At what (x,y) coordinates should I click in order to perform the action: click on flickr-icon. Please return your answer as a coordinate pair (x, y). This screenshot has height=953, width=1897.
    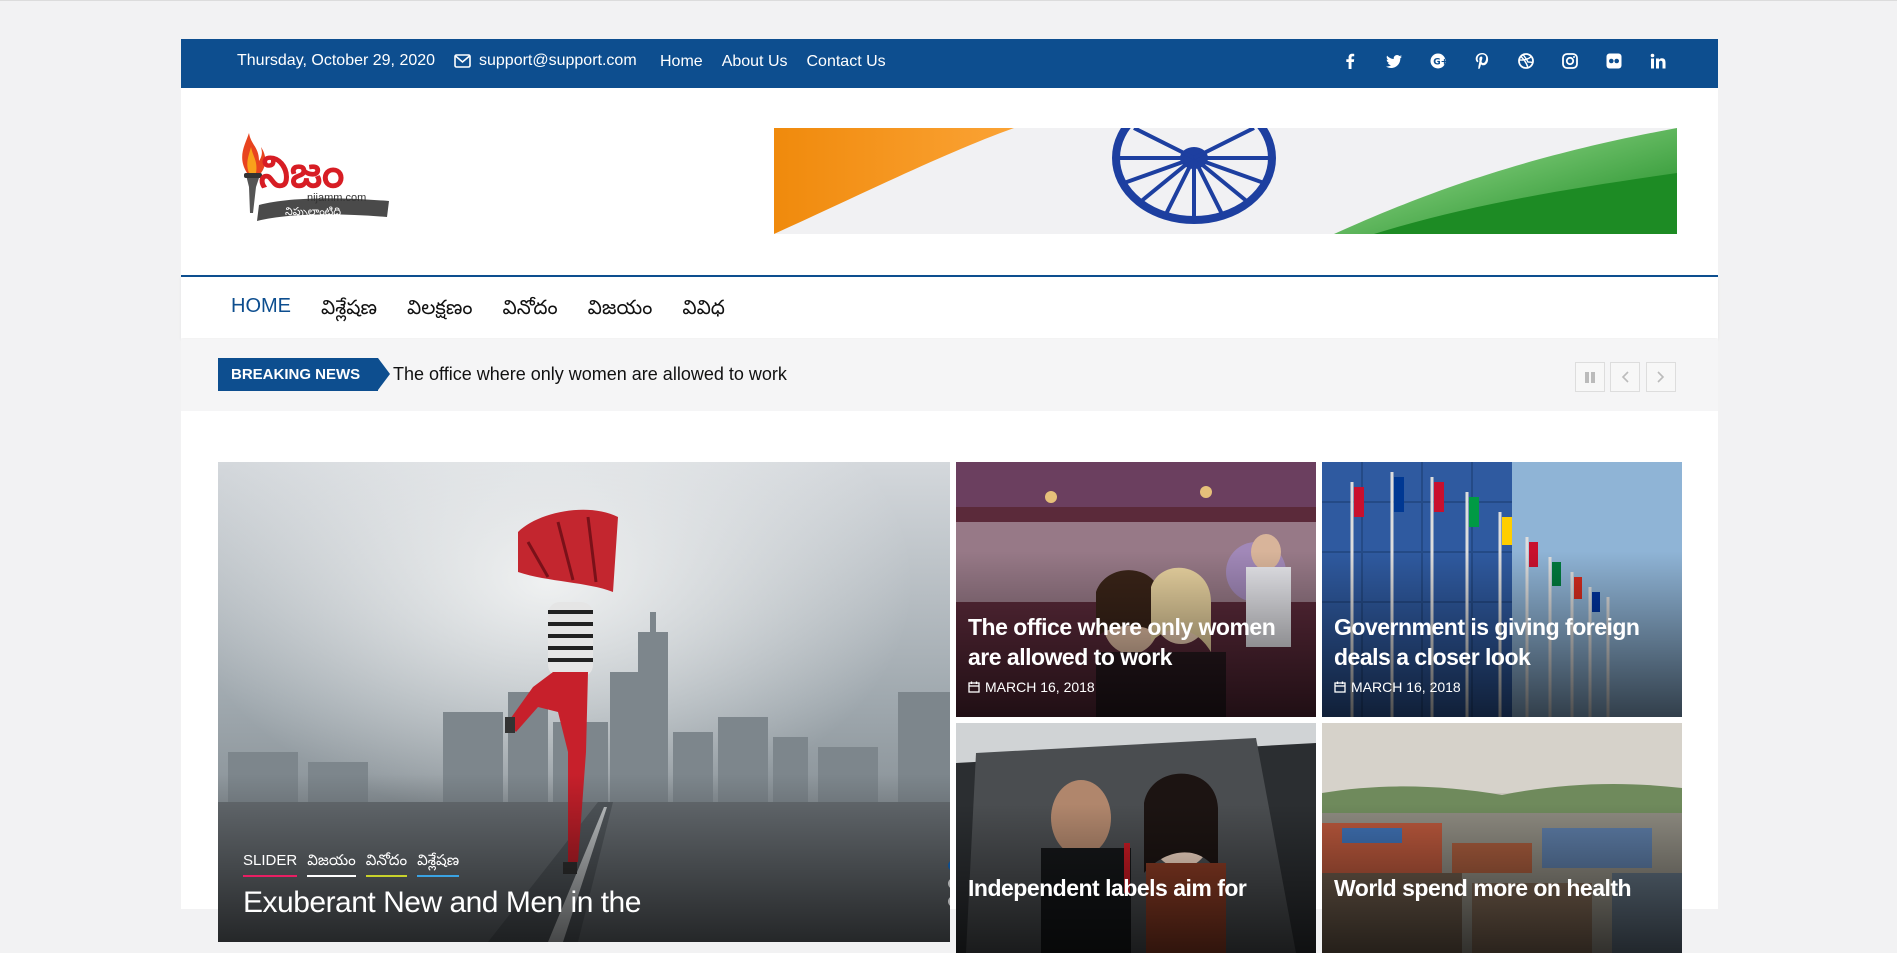
    Looking at the image, I should click on (1614, 61).